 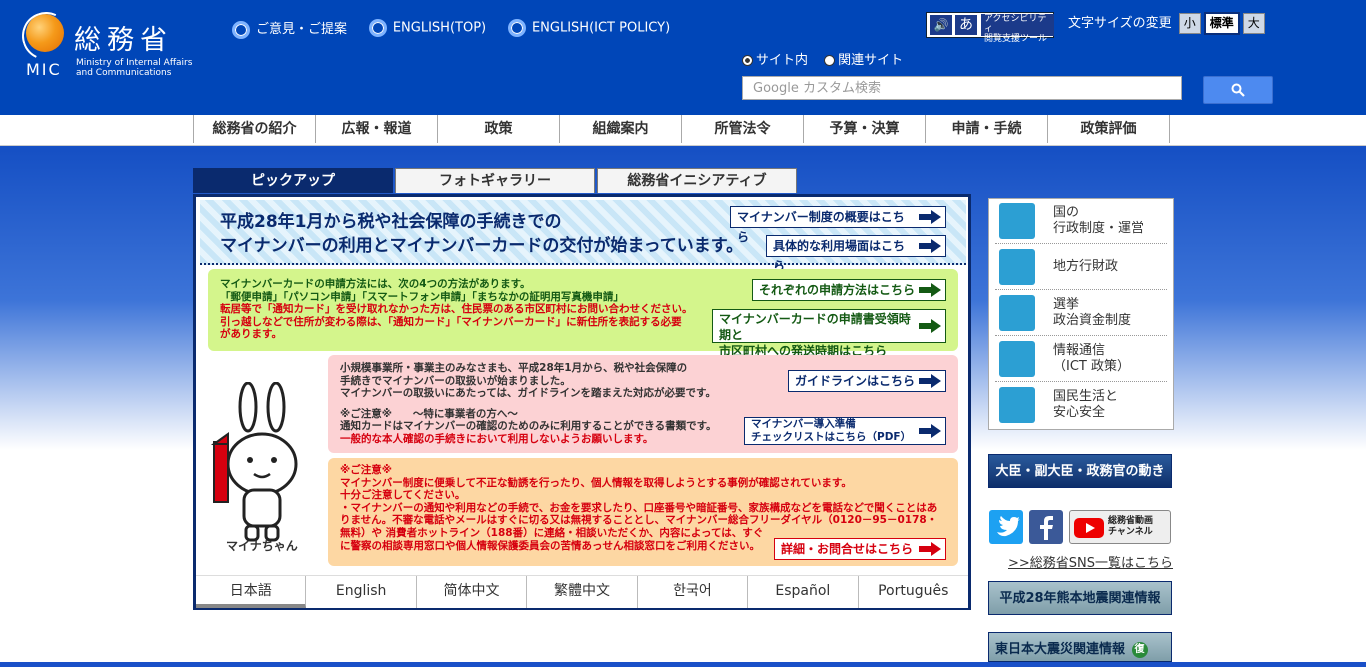 I want to click on scope-site-radio: サイト内, so click(x=775, y=60).